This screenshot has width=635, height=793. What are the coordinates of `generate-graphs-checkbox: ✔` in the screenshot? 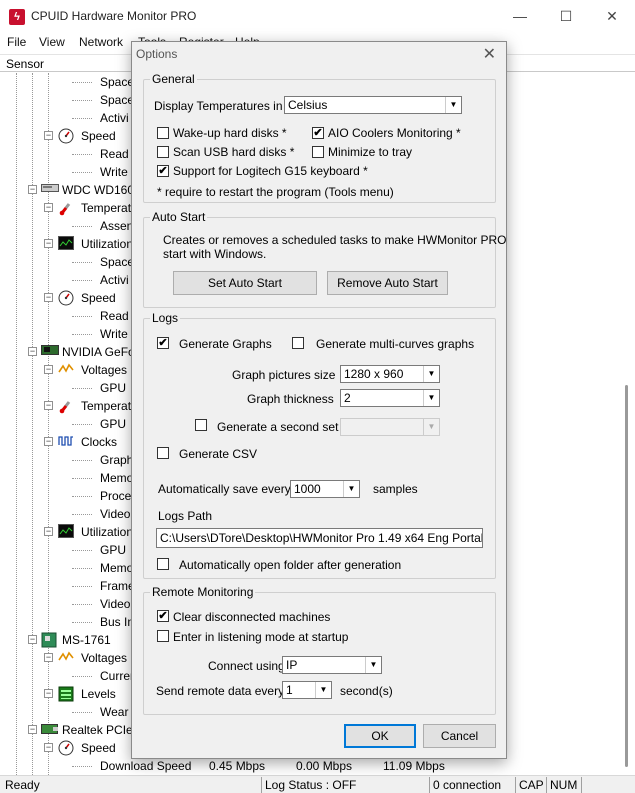 It's located at (163, 343).